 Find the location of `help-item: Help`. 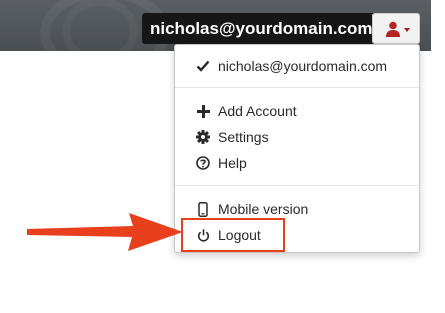

help-item: Help is located at coordinates (221, 163).